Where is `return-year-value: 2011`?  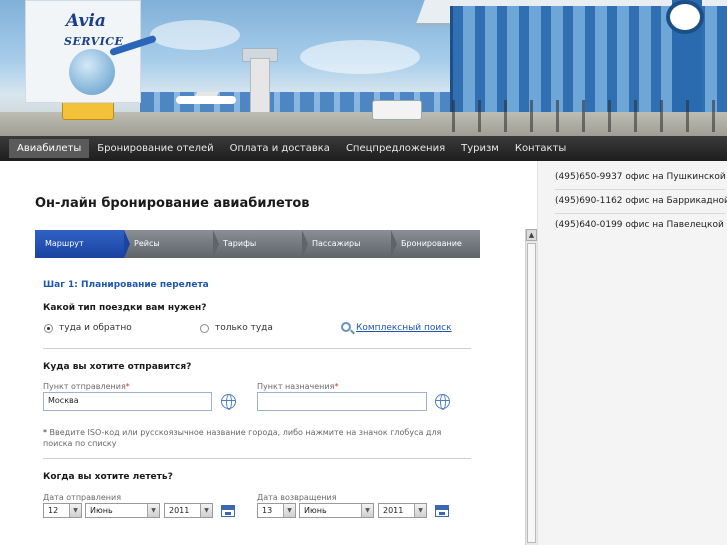 return-year-value: 2011 is located at coordinates (393, 510).